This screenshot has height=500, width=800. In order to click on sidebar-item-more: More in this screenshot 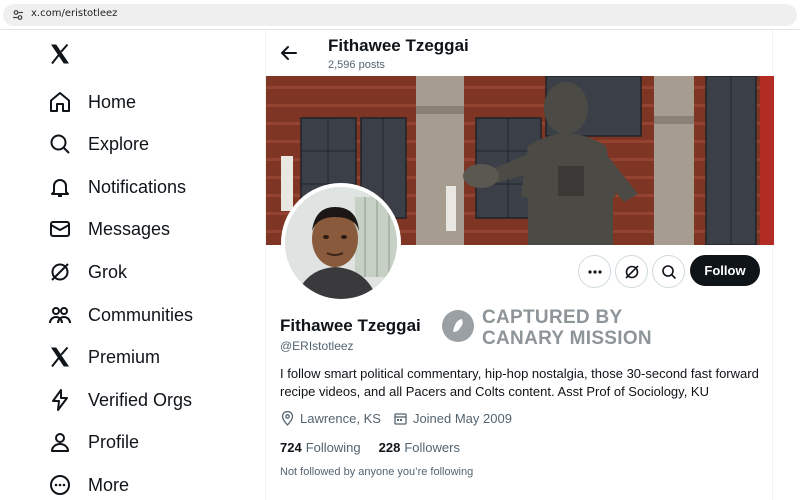, I will do `click(88, 485)`.